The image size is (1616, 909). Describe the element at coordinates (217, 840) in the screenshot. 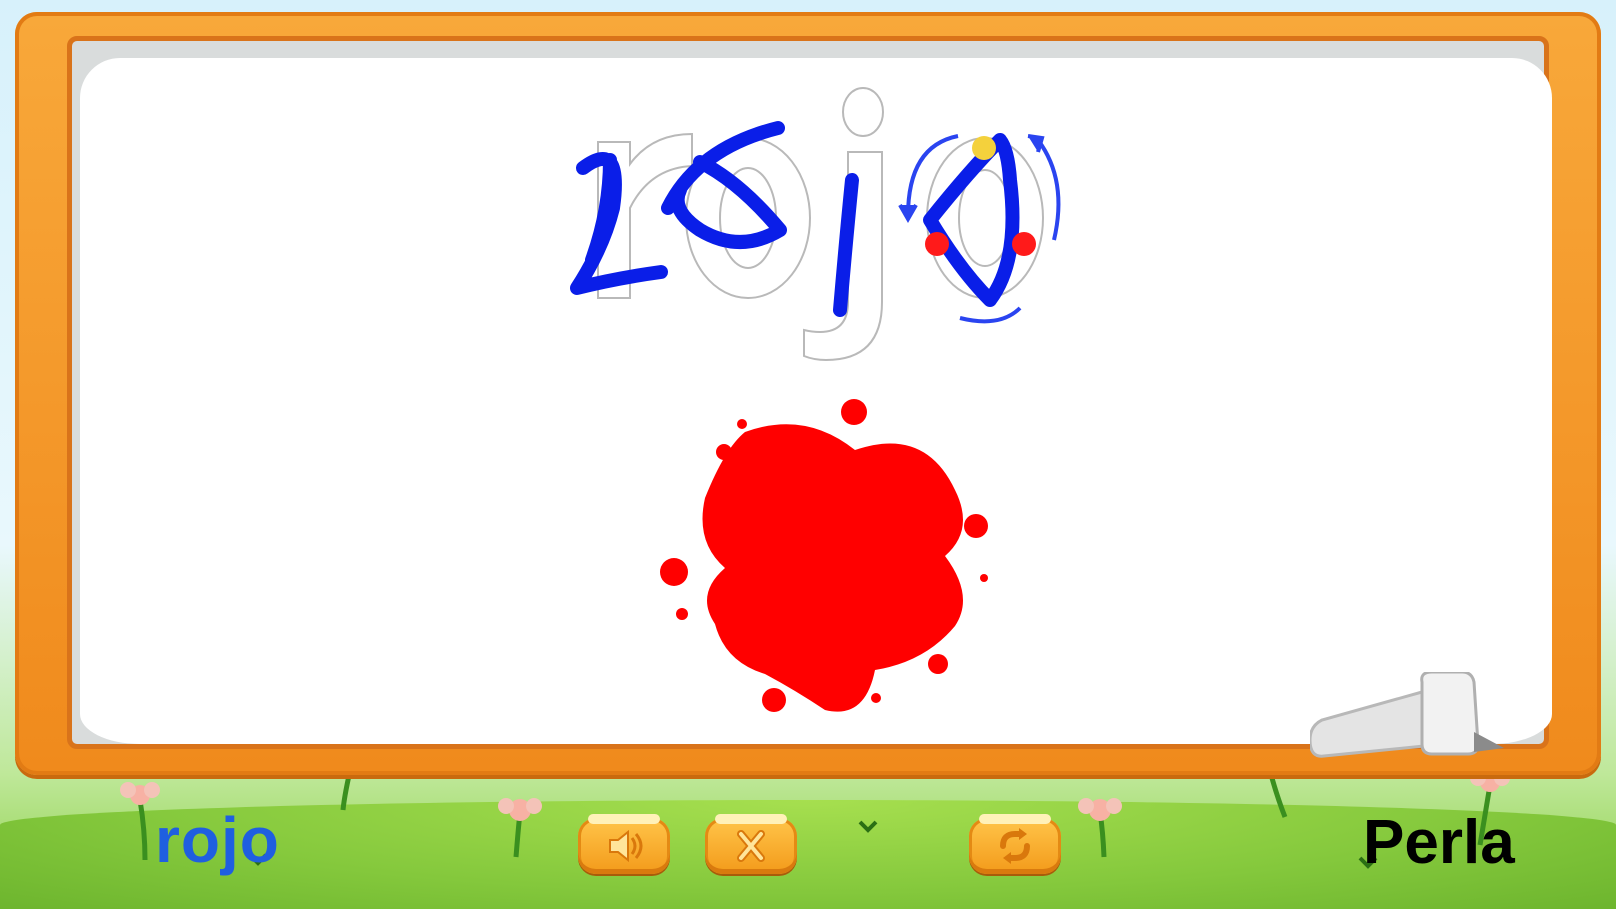

I see `word-label: rojo` at that location.